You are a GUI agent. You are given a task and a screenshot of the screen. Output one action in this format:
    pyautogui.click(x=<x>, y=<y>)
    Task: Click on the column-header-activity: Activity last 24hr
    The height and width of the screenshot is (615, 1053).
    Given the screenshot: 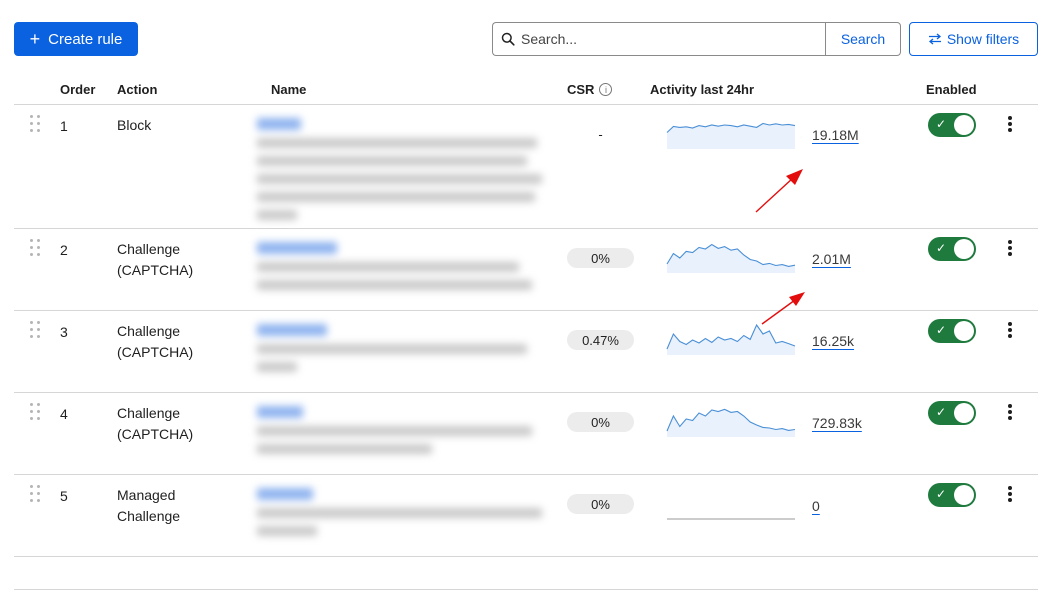 What is the action you would take?
    pyautogui.click(x=702, y=89)
    